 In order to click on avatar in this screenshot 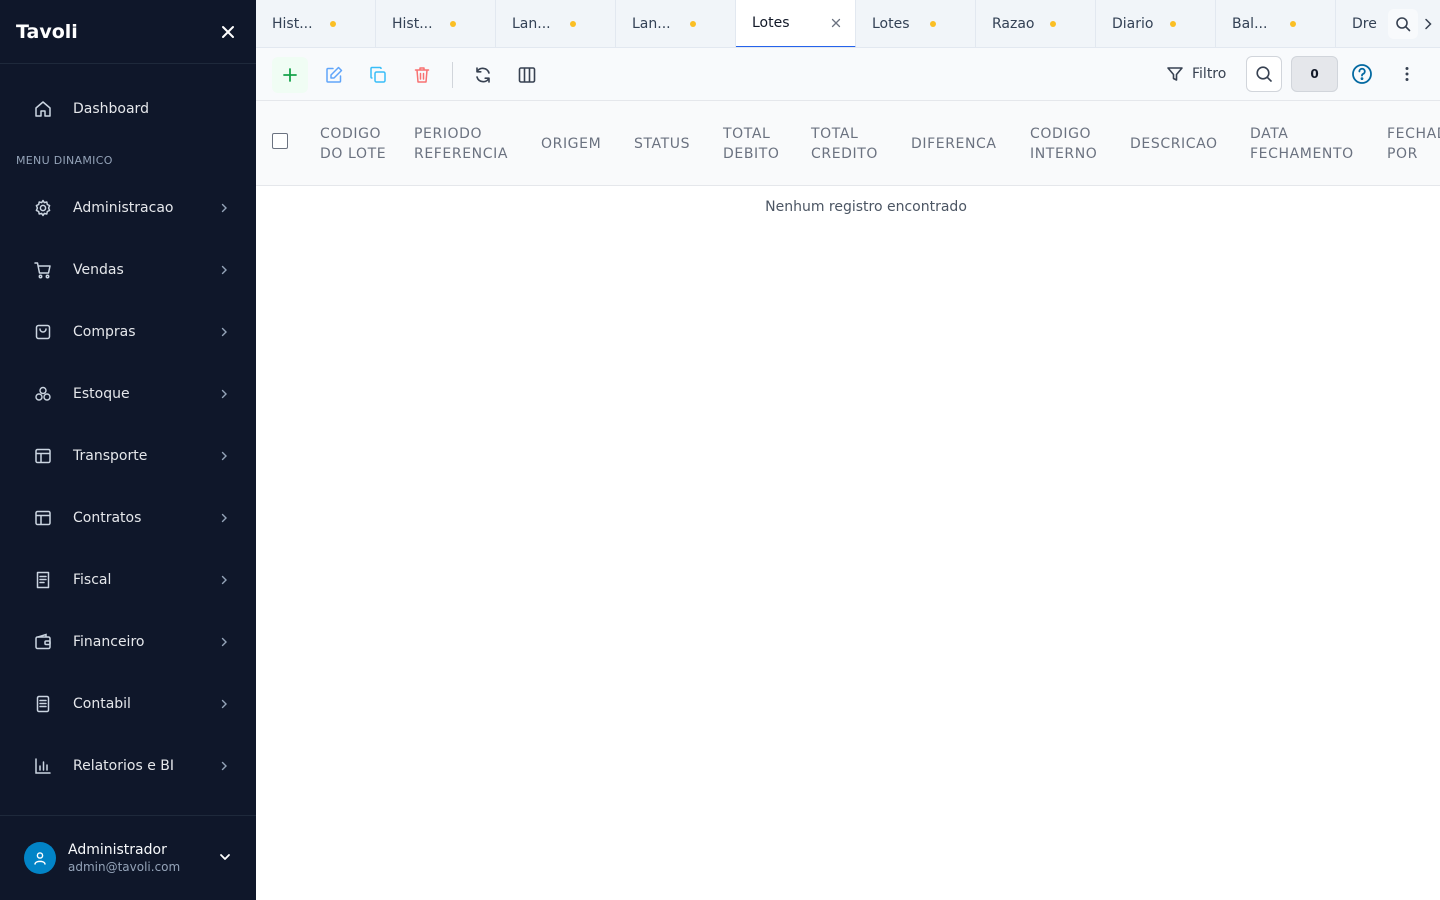, I will do `click(40, 858)`.